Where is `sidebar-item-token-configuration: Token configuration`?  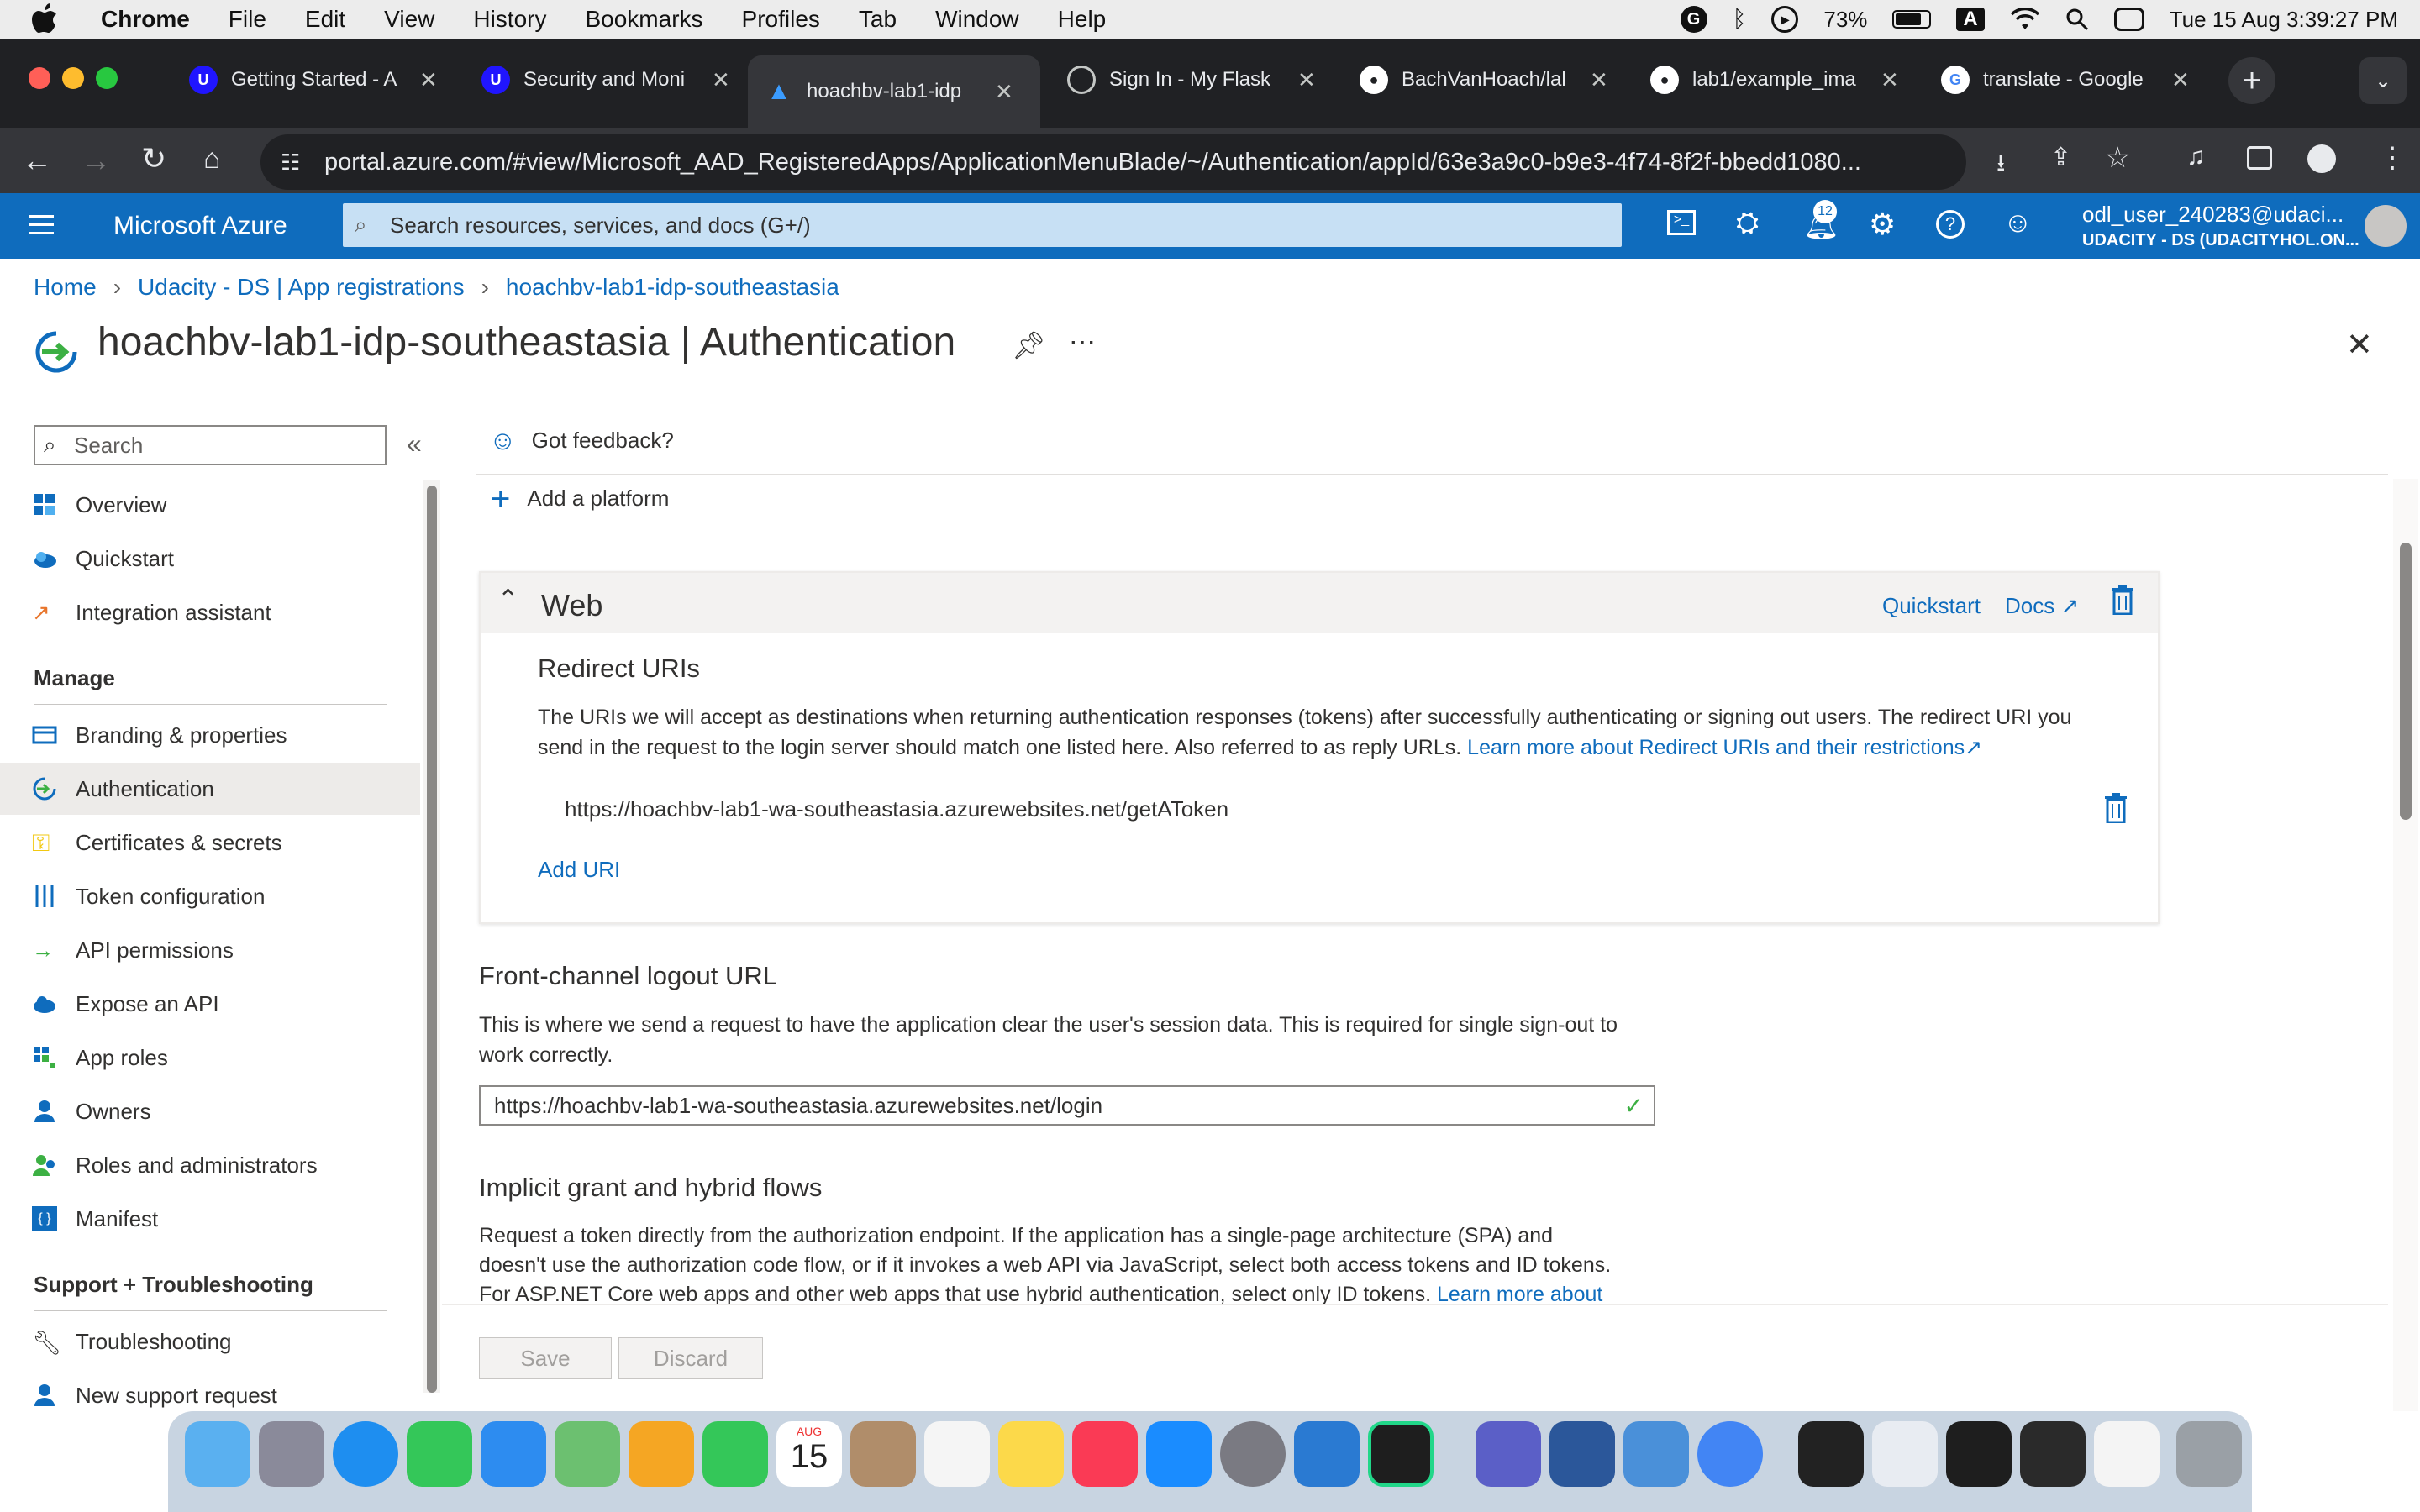 sidebar-item-token-configuration: Token configuration is located at coordinates (210, 896).